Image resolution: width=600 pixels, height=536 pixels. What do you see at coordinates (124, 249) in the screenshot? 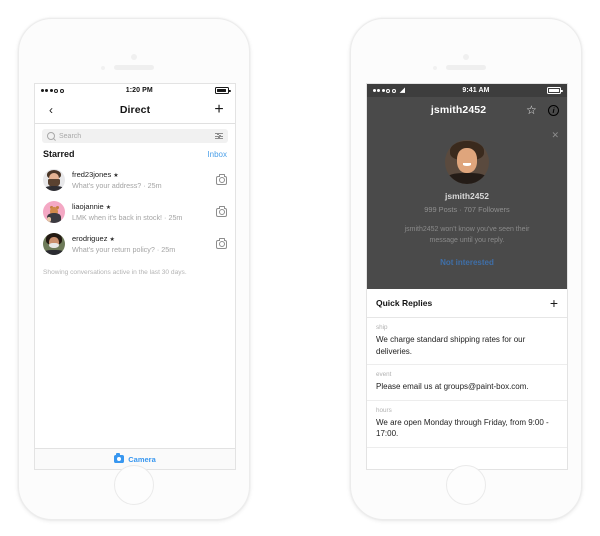
I see `conversation-preview: What's your return policy? · 25m` at bounding box center [124, 249].